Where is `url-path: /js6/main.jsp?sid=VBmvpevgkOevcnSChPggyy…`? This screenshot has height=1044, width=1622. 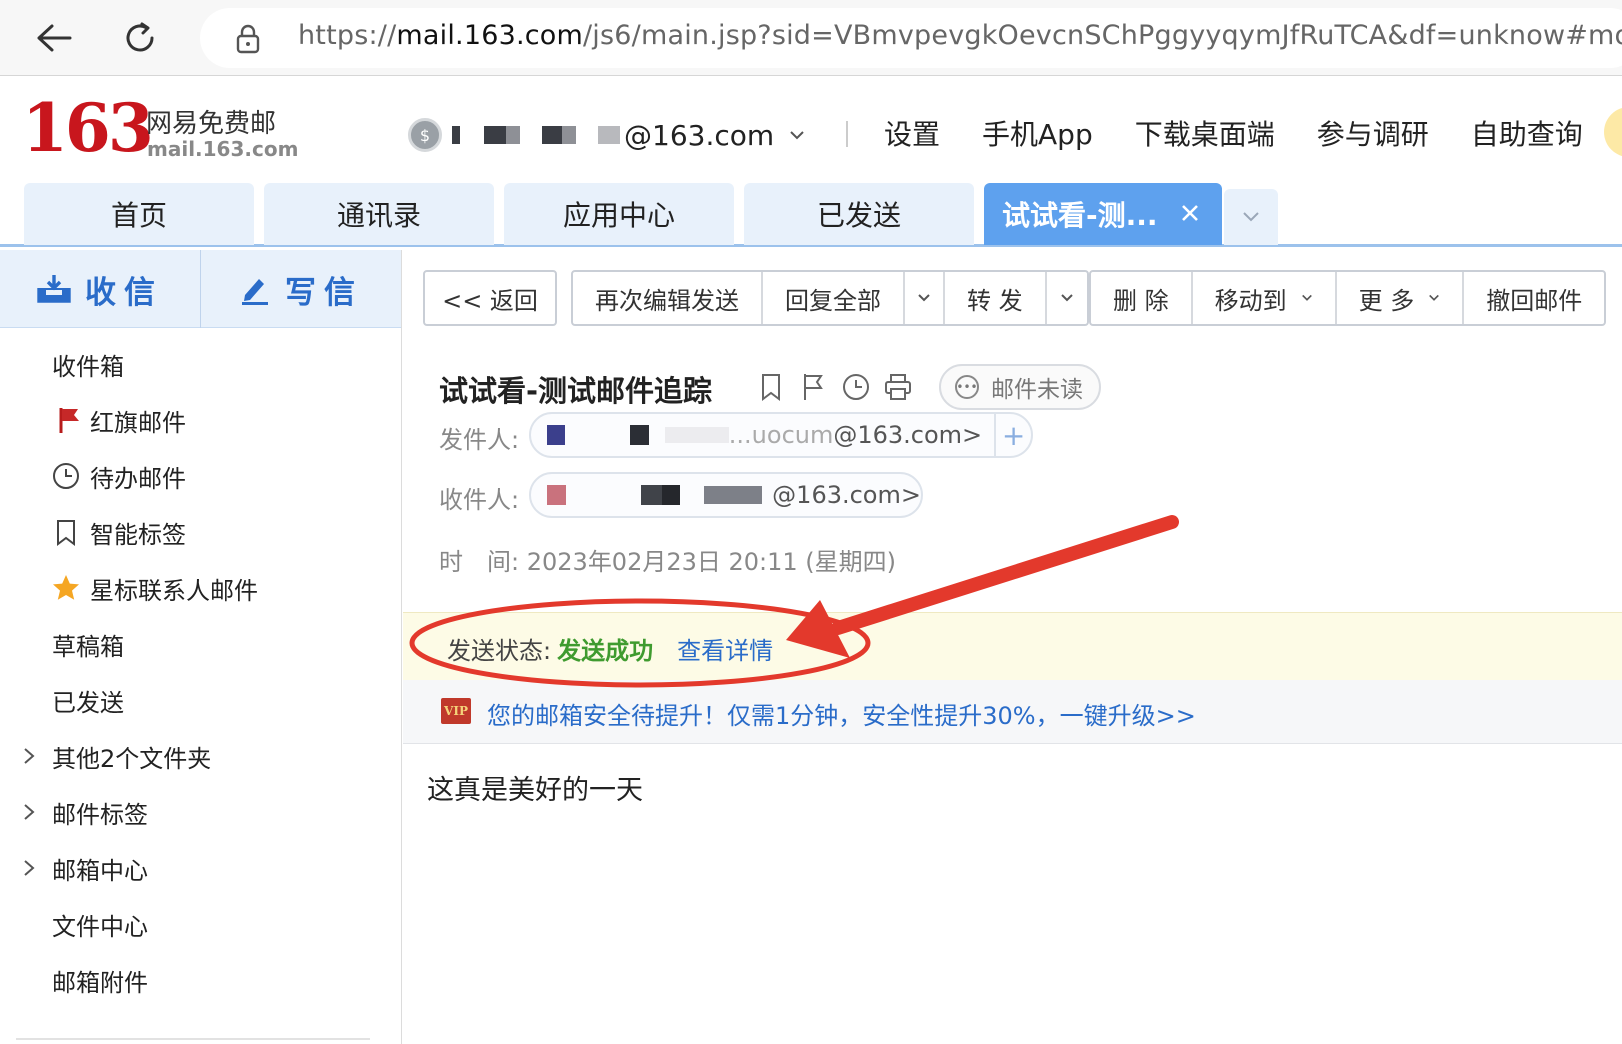
url-path: /js6/main.jsp?sid=VBmvpevgkOevcnSChPggyy… is located at coordinates (1102, 35).